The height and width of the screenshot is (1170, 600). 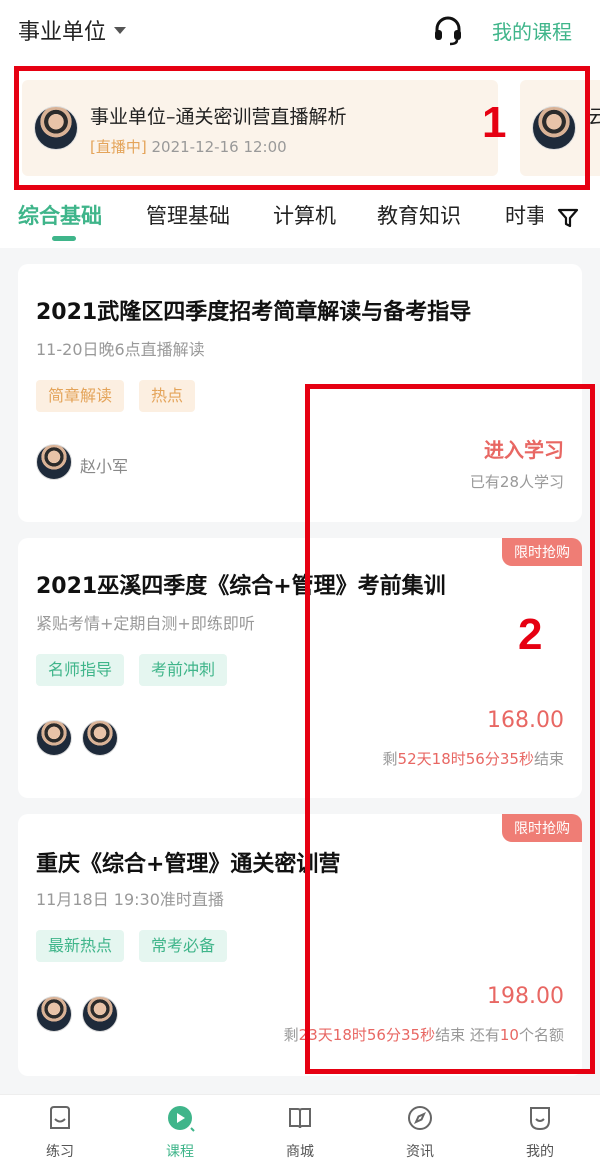 I want to click on nav-label: 练习, so click(x=60, y=1152).